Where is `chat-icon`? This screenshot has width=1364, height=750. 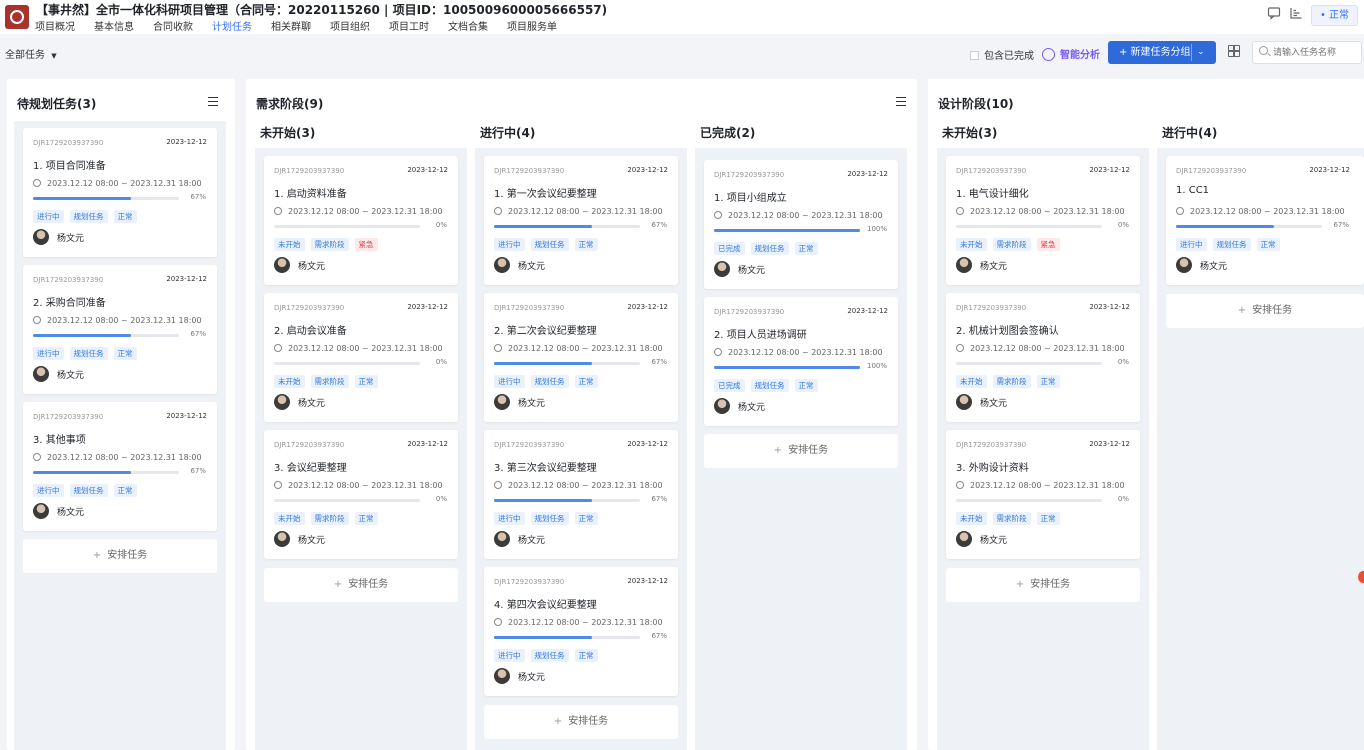
chat-icon is located at coordinates (1274, 15).